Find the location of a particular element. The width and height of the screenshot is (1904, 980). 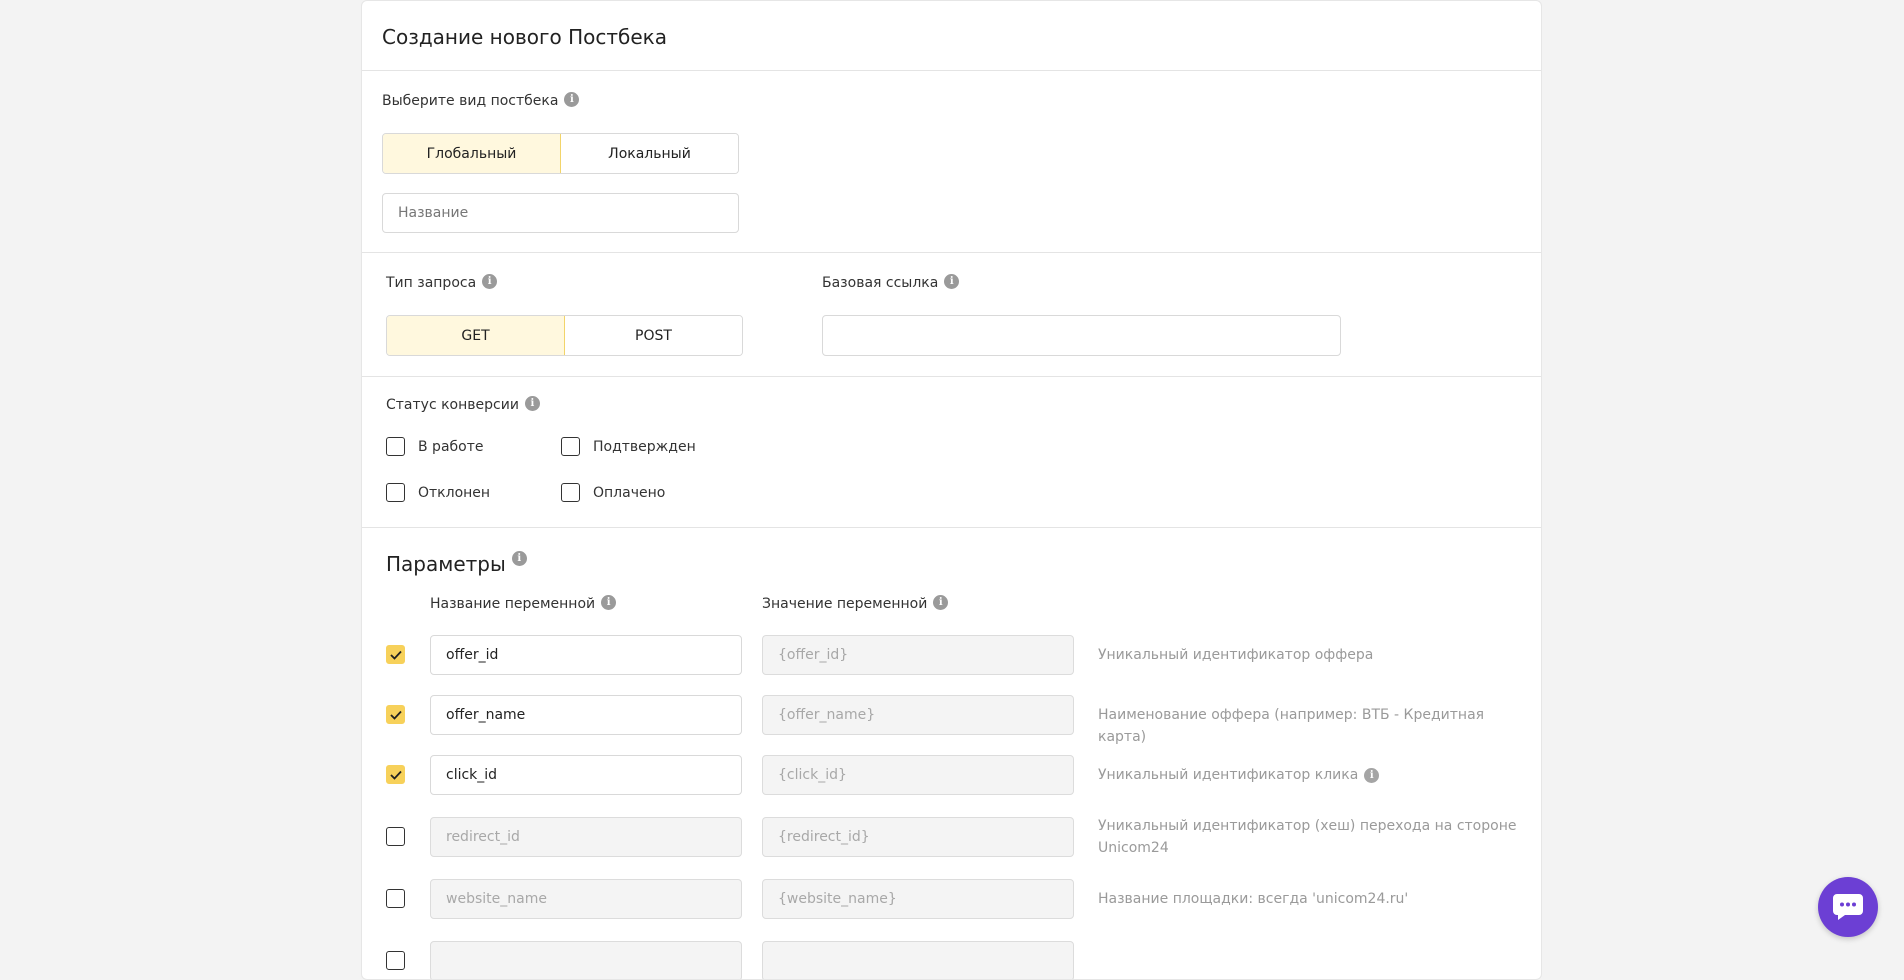

status-rejected: Отклонен is located at coordinates (438, 492).